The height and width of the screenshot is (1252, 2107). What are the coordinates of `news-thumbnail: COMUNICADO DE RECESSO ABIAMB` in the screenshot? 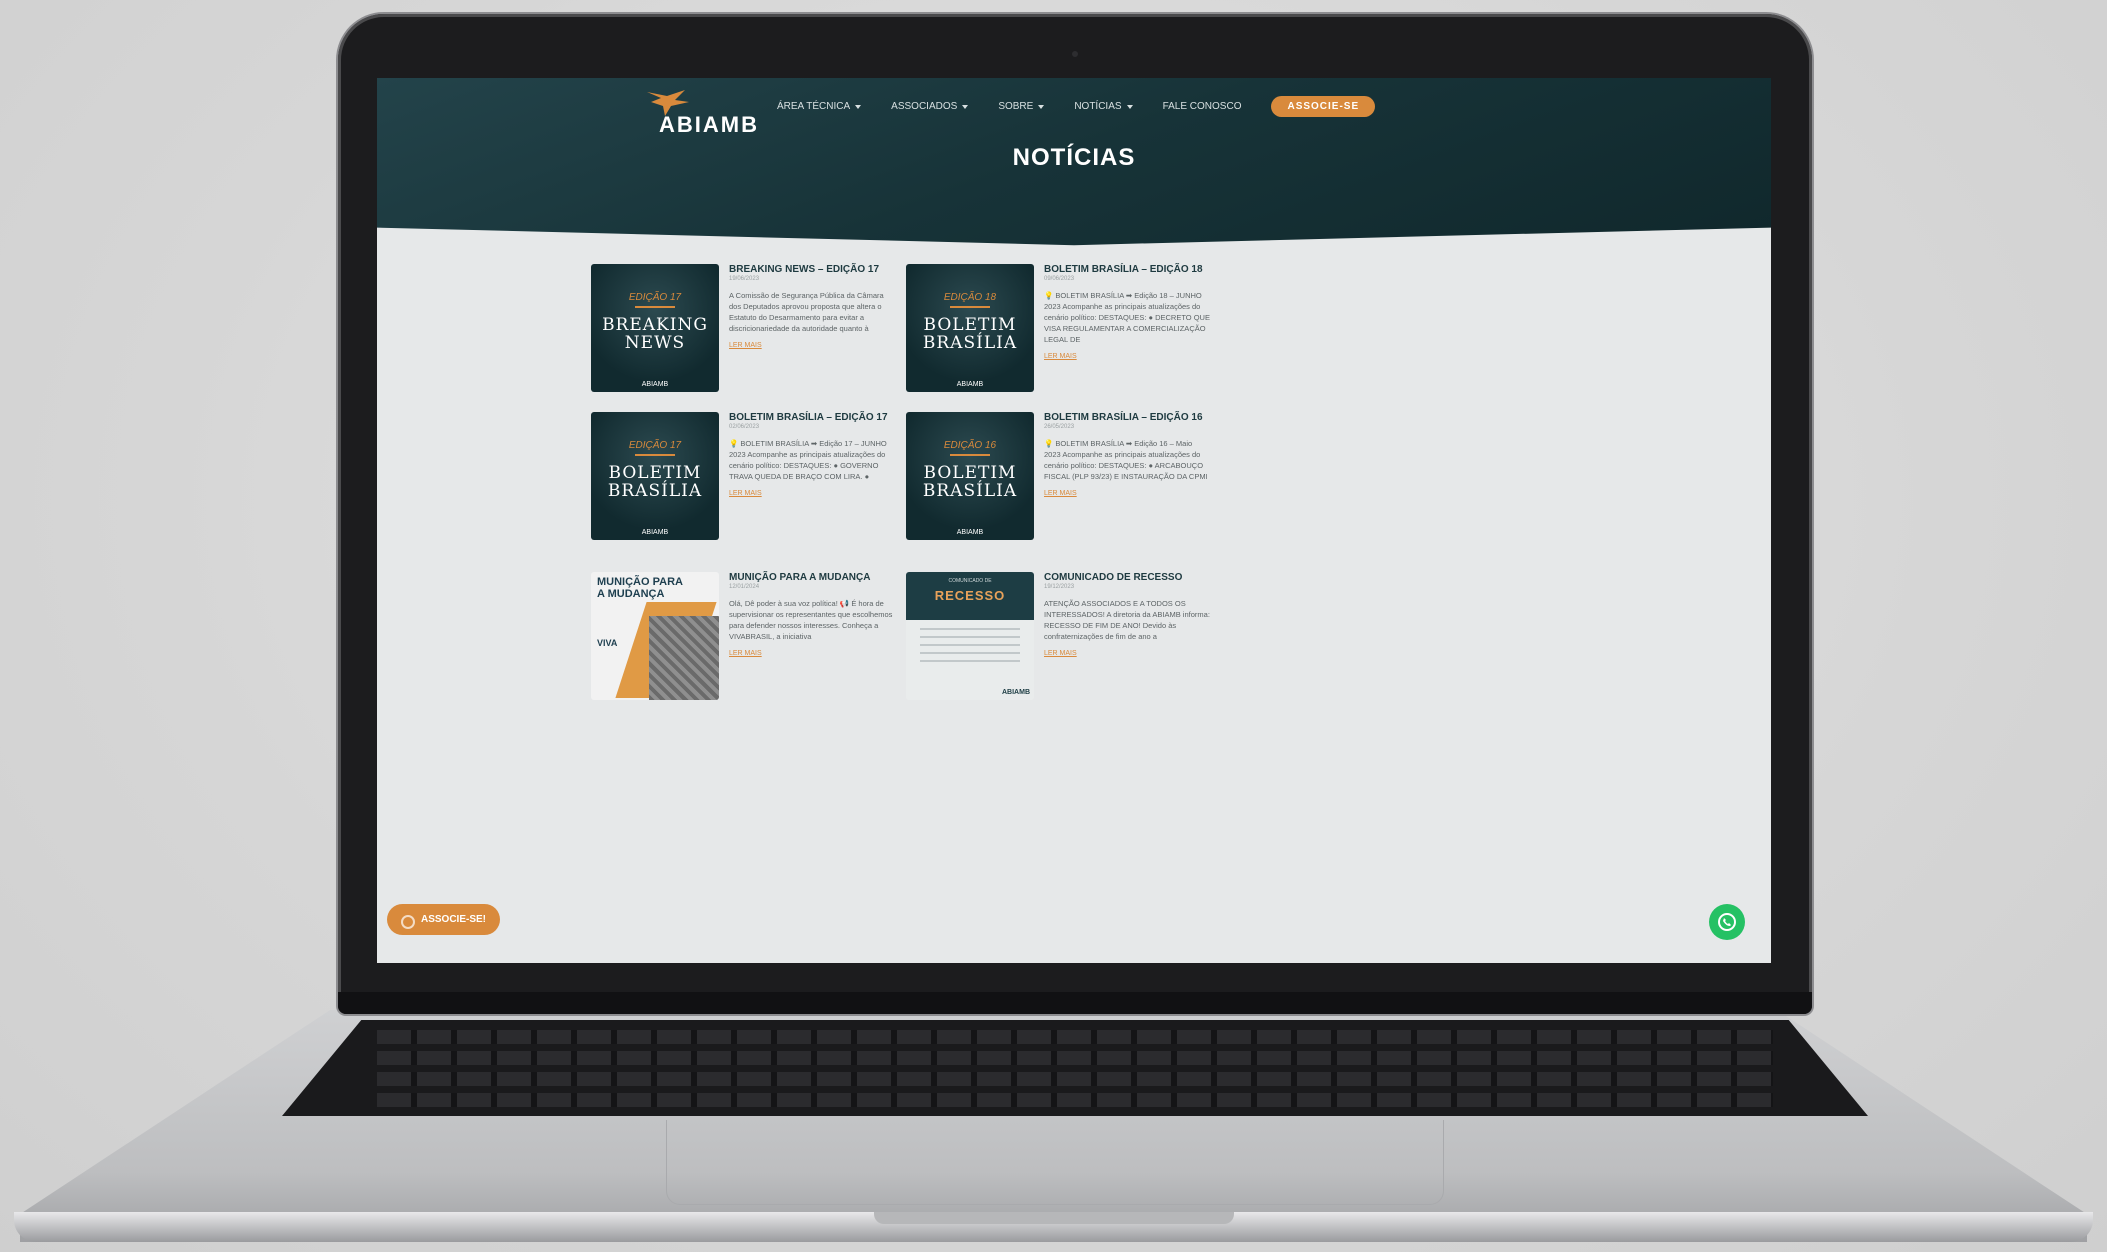 It's located at (970, 636).